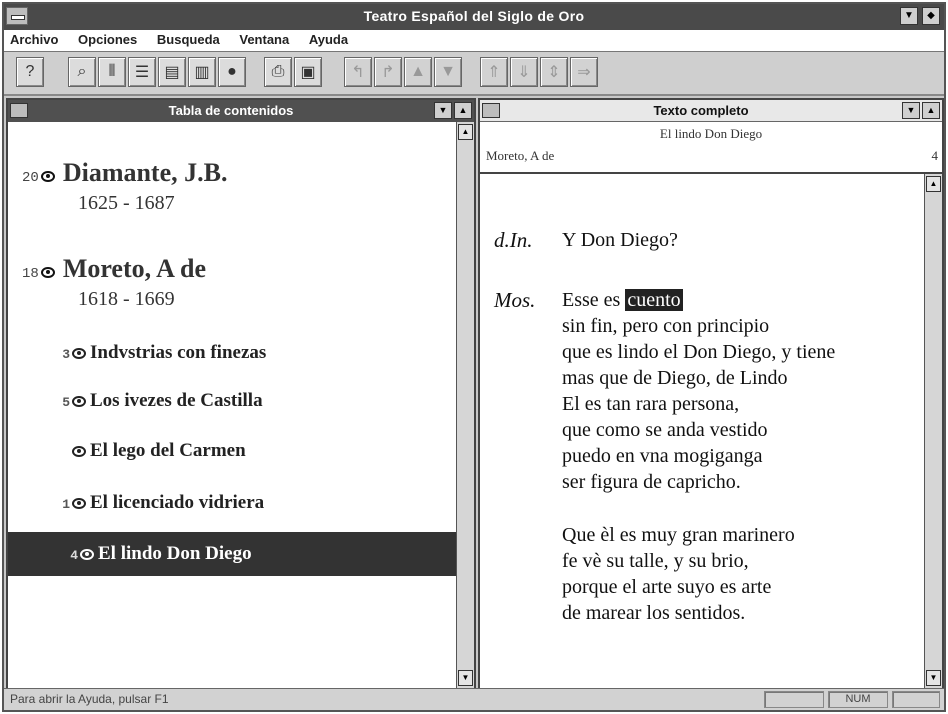 The image size is (948, 714). I want to click on status-message: Para abrir la Ayuda, pulsar F1, so click(89, 699).